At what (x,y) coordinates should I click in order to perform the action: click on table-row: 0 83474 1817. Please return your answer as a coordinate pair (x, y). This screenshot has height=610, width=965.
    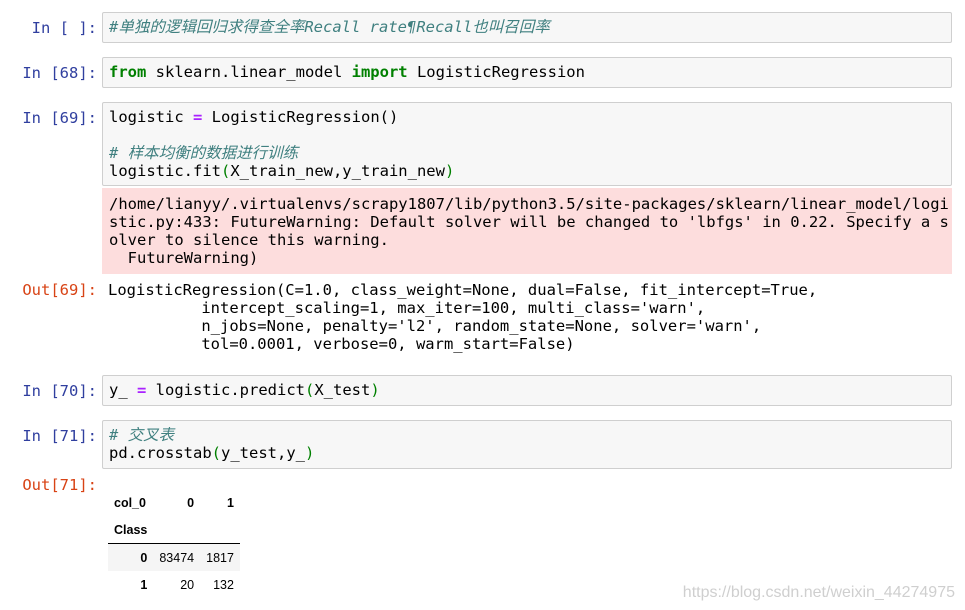
    Looking at the image, I should click on (174, 557).